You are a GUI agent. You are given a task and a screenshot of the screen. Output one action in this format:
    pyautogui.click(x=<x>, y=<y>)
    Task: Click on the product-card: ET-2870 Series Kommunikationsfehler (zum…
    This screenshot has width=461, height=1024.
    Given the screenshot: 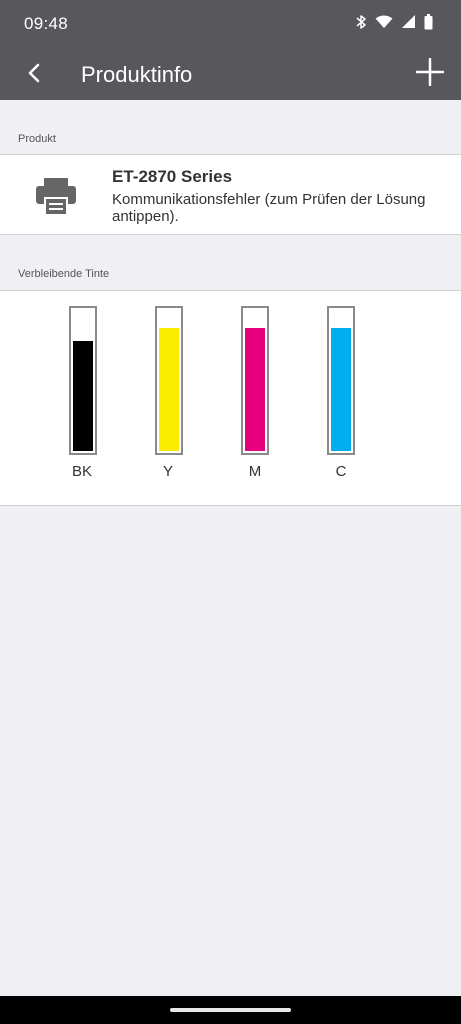 What is the action you would take?
    pyautogui.click(x=230, y=194)
    